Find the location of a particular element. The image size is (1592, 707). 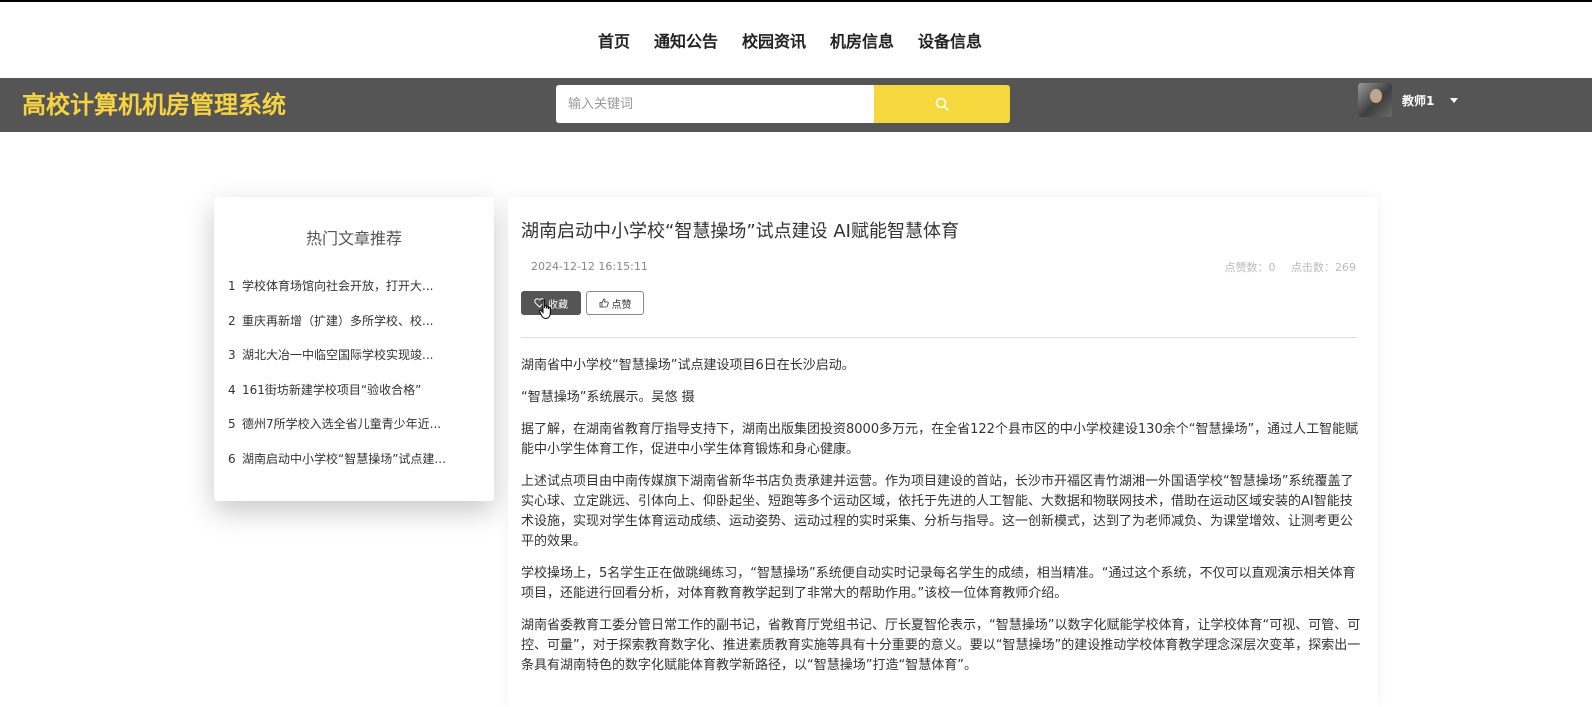

nav-item-home: 首页 is located at coordinates (614, 42).